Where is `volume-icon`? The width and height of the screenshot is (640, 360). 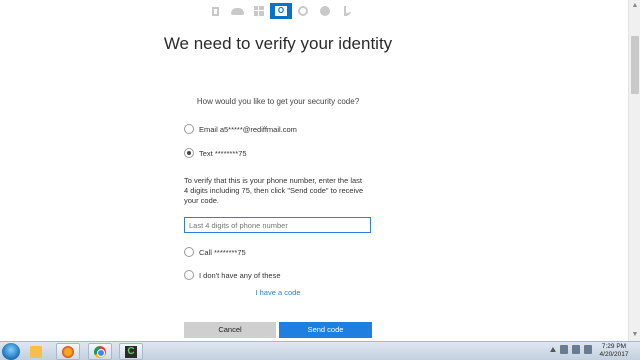 volume-icon is located at coordinates (588, 349).